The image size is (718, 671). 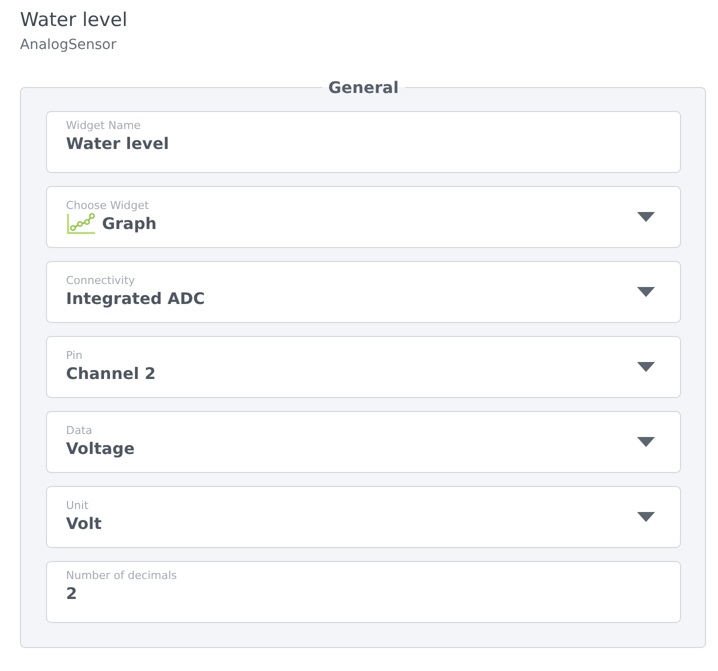 What do you see at coordinates (74, 20) in the screenshot?
I see `page-title: Water level` at bounding box center [74, 20].